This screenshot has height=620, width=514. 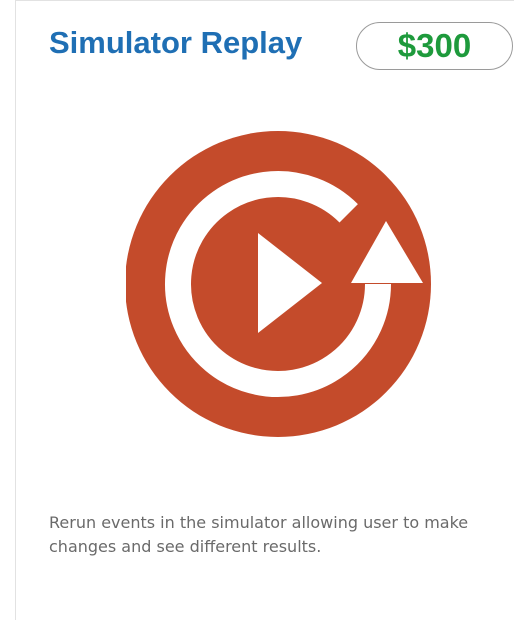 I want to click on product-title: Simulator Replay, so click(x=176, y=42).